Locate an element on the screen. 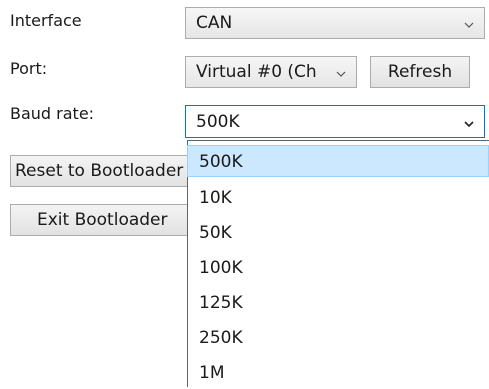 This screenshot has height=389, width=489. interface-select: CAN is located at coordinates (335, 23).